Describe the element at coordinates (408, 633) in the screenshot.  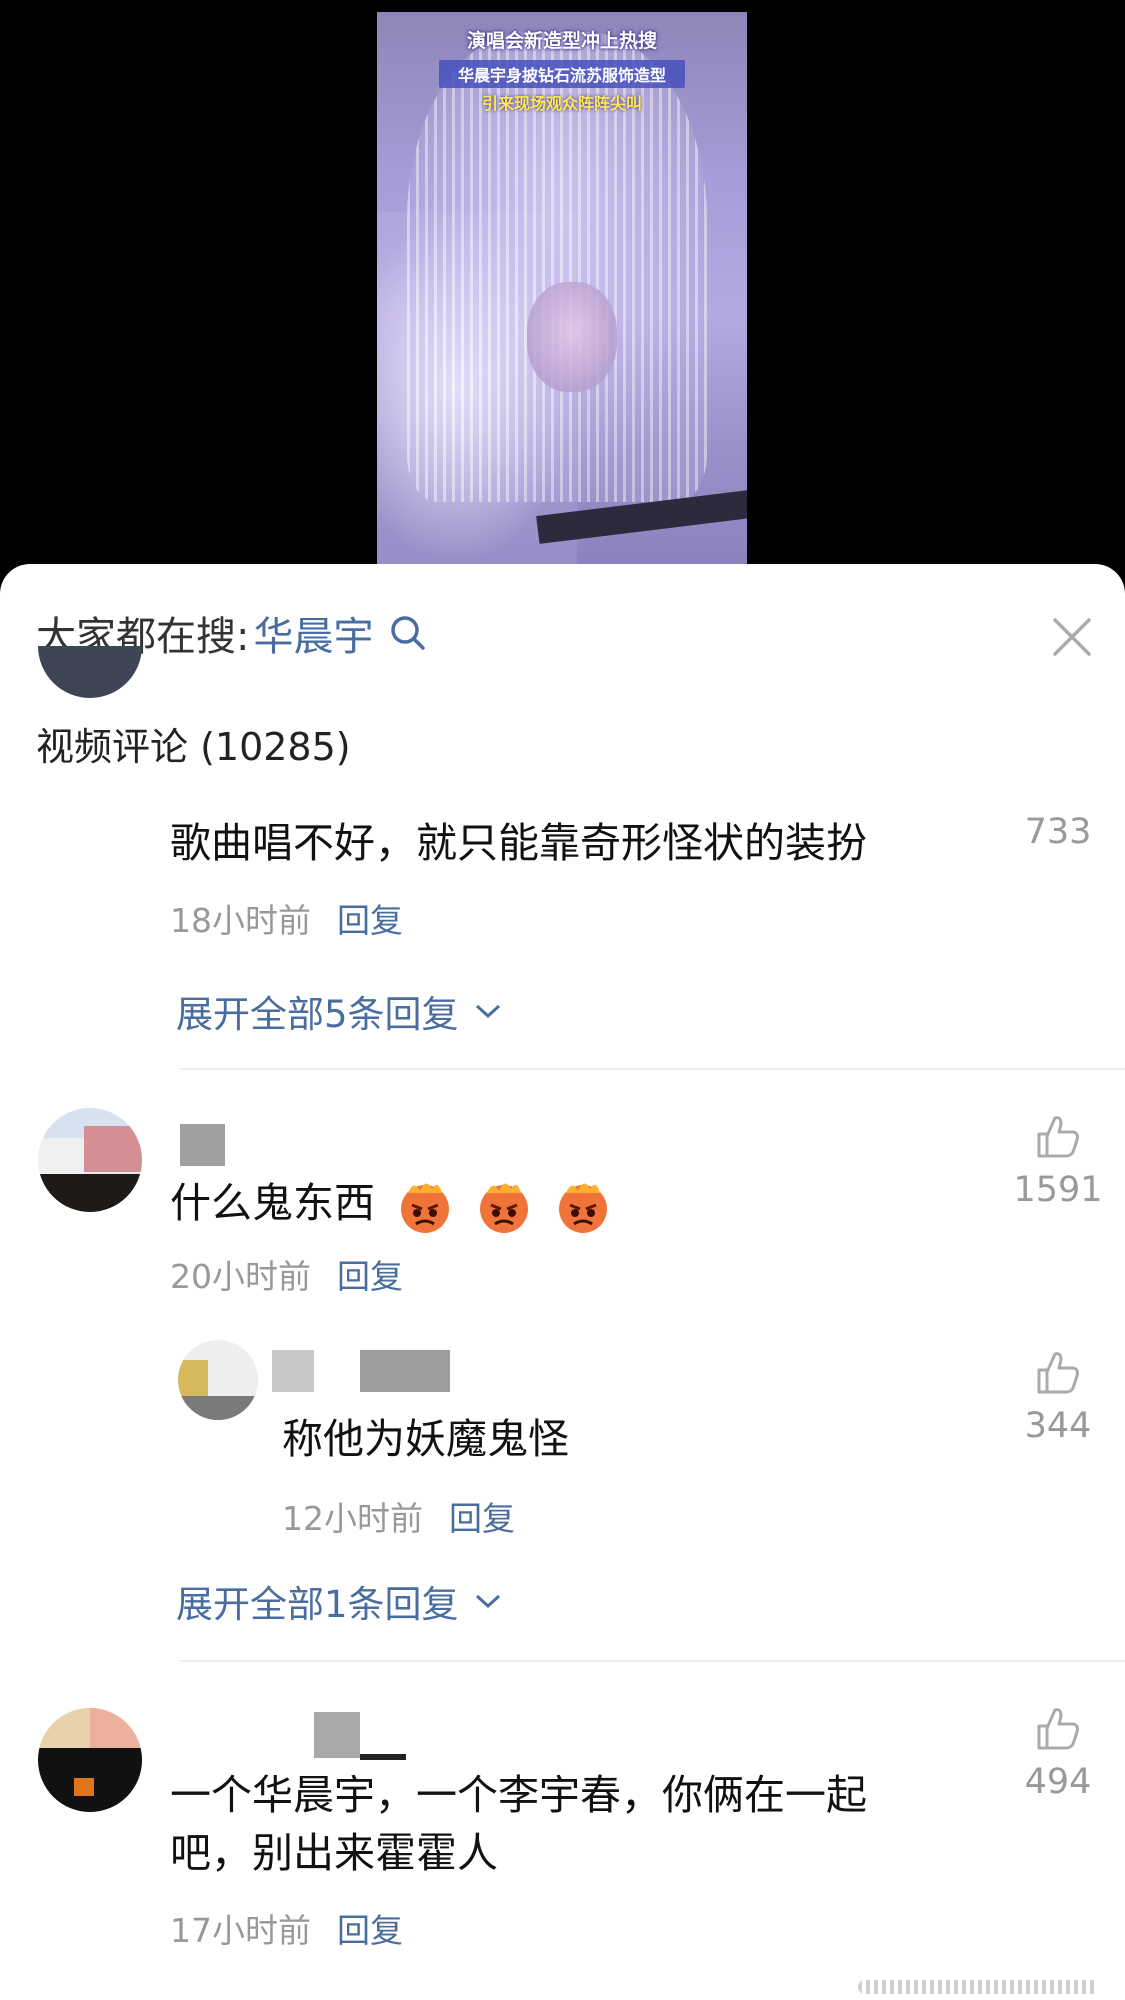
I see `search-icon` at that location.